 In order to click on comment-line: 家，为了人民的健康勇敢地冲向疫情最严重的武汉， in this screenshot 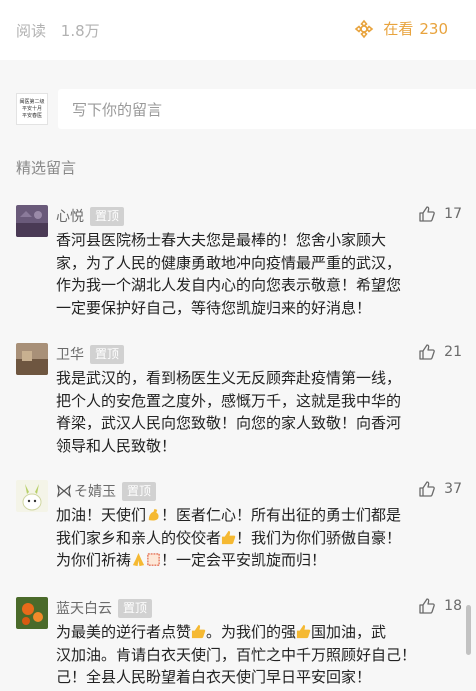, I will do `click(229, 262)`.